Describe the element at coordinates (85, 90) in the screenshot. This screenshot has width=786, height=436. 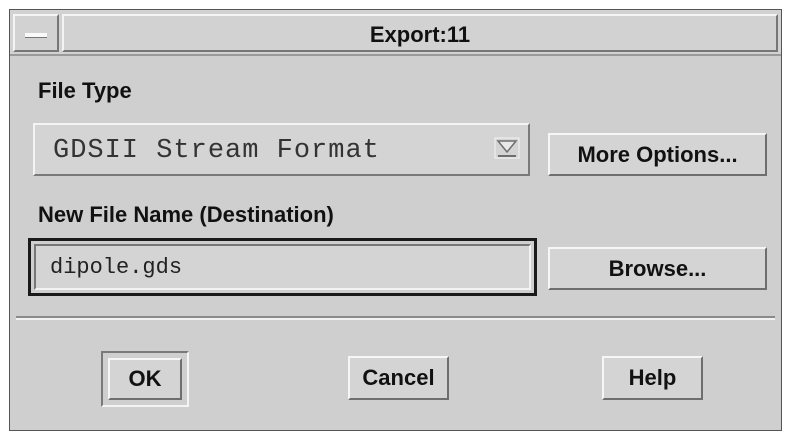
I see `file-type-label: File Type` at that location.